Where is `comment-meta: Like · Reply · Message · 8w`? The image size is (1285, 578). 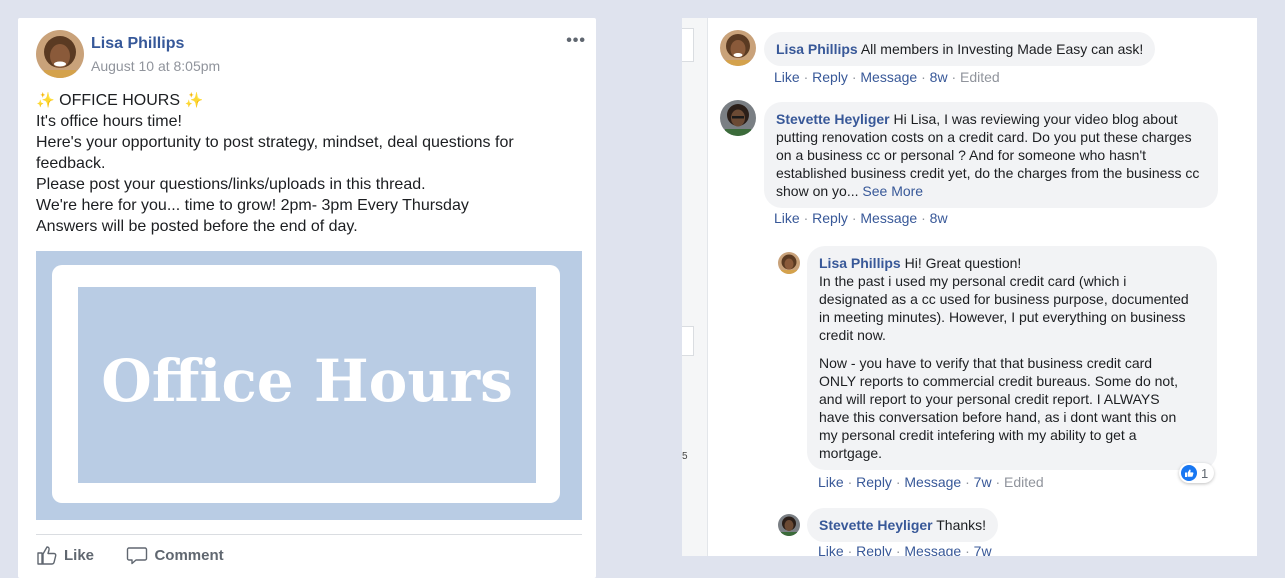 comment-meta: Like · Reply · Message · 8w is located at coordinates (861, 218).